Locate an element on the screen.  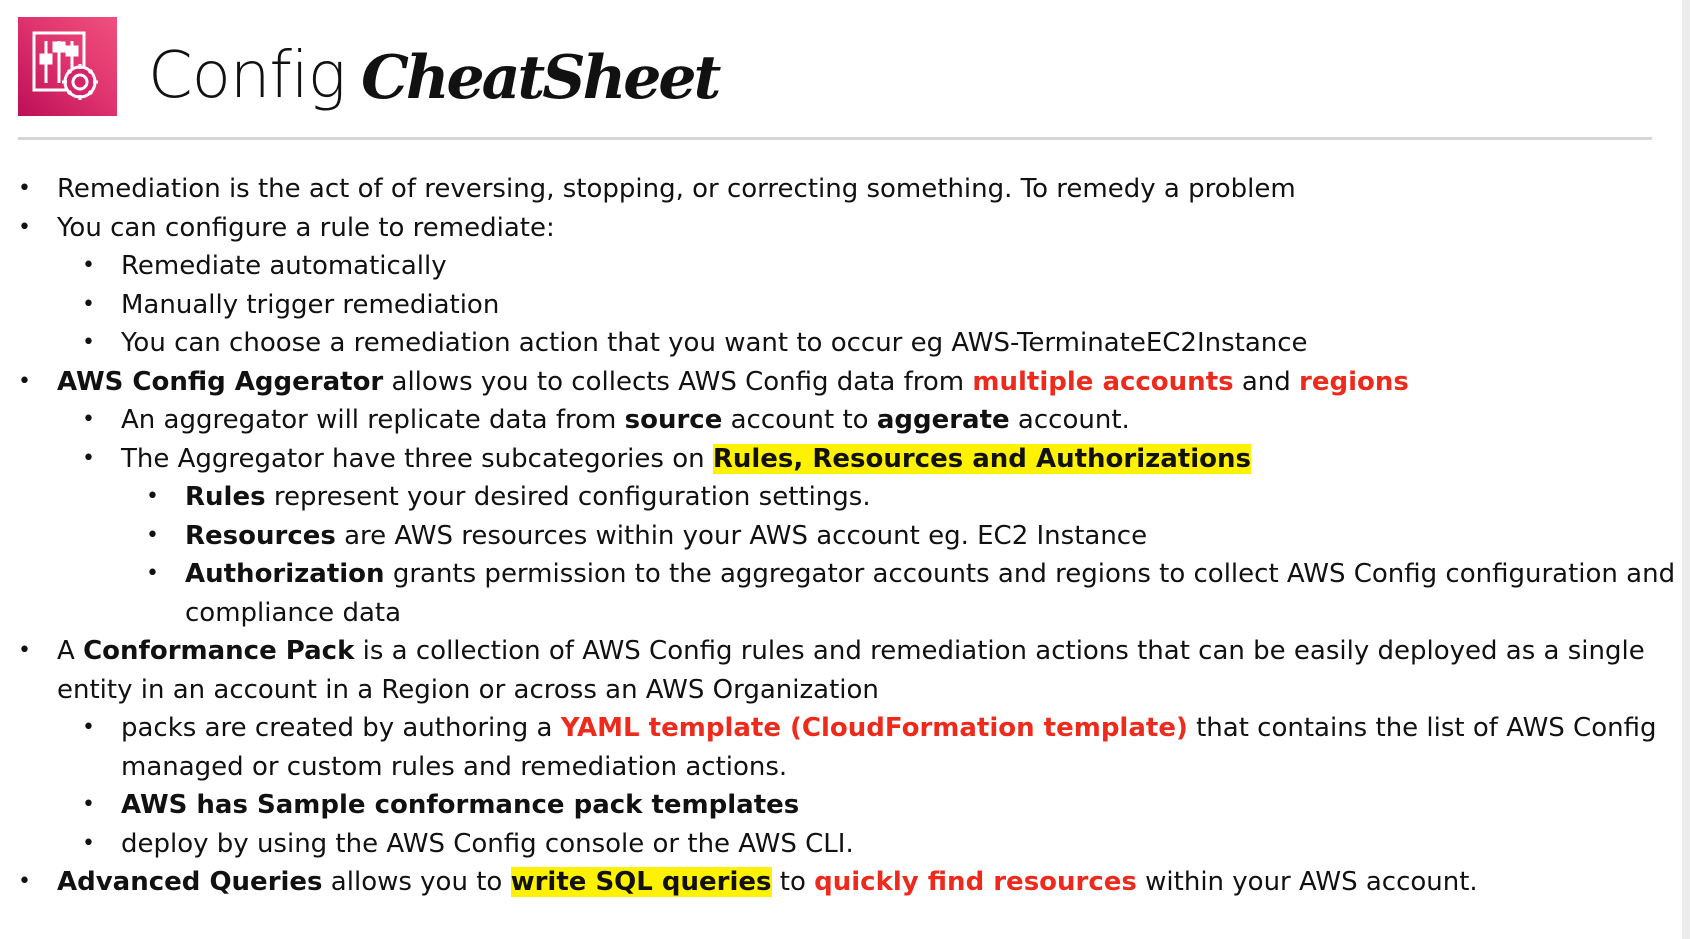
text: that contains the list of AWS Config is located at coordinates (1422, 728).